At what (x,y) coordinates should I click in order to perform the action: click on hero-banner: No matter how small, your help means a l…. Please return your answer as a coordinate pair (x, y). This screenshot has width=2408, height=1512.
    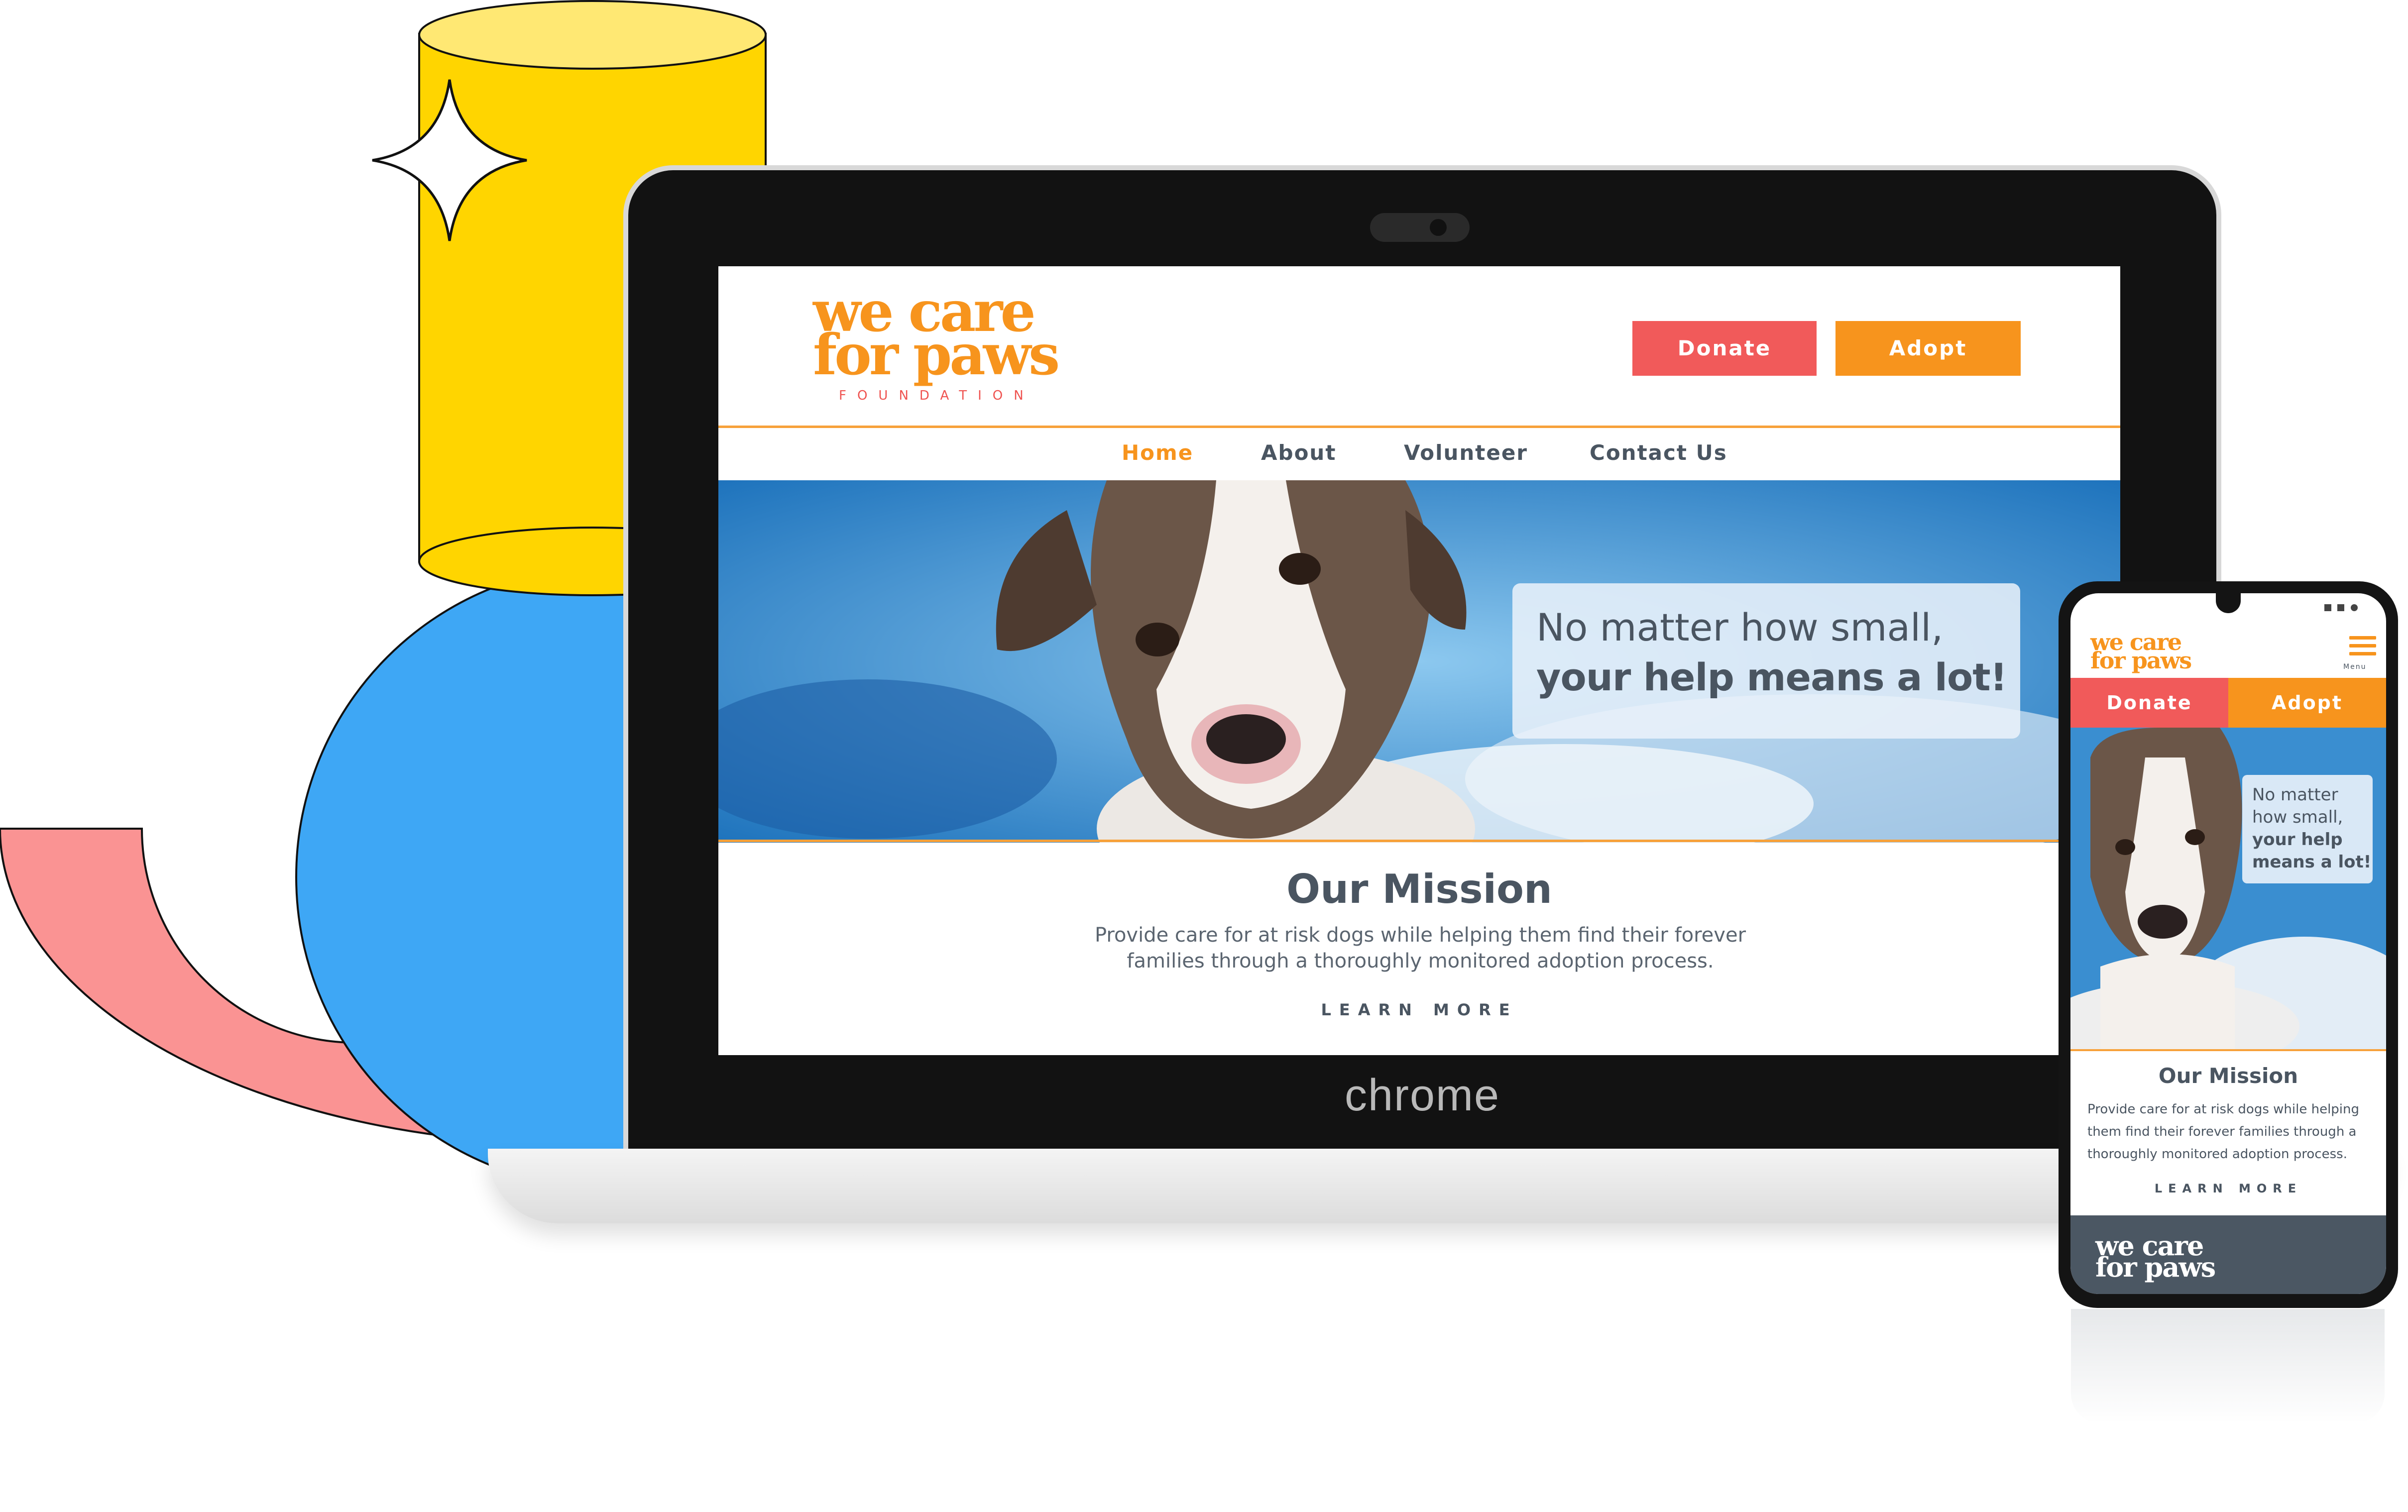
    Looking at the image, I should click on (1419, 661).